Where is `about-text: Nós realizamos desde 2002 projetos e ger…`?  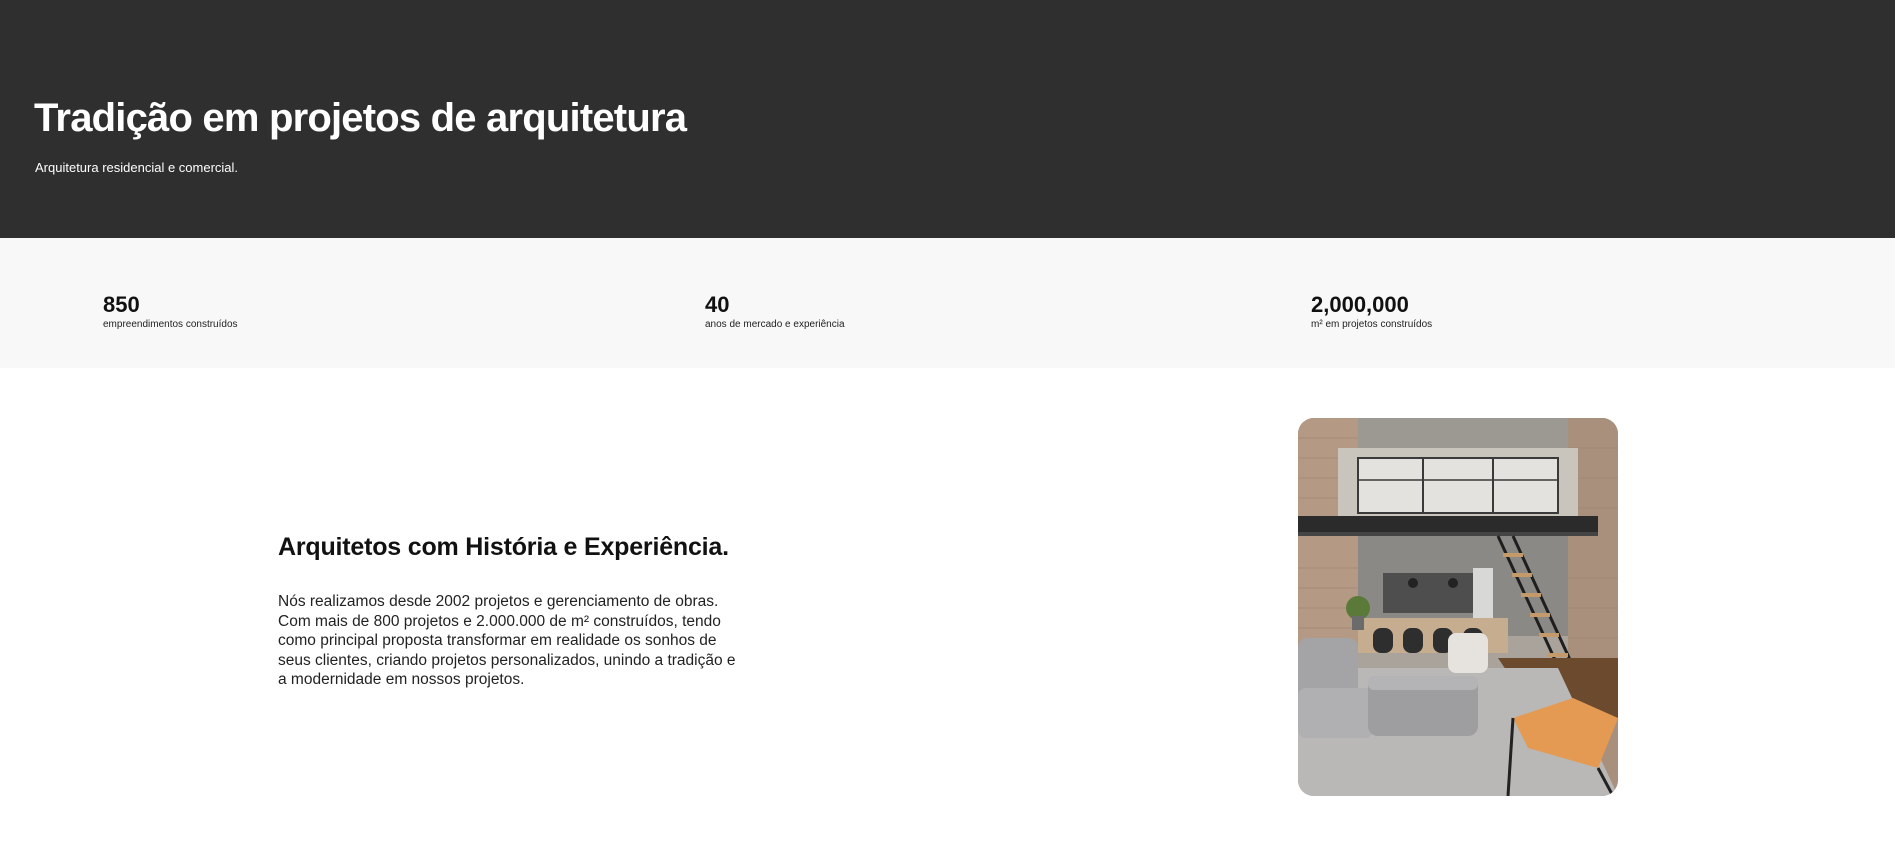 about-text: Nós realizamos desde 2002 projetos e ger… is located at coordinates (507, 640).